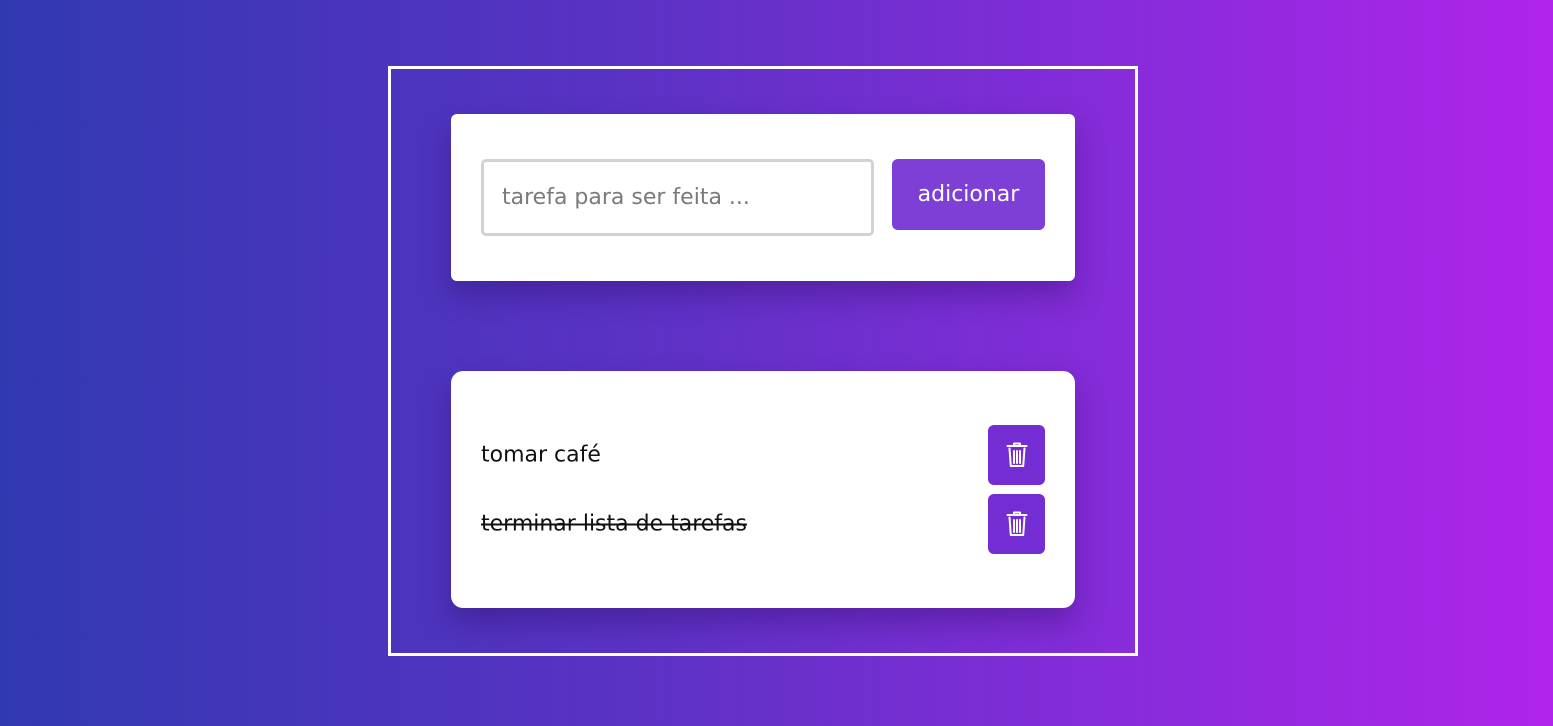 This screenshot has height=726, width=1553. What do you see at coordinates (763, 524) in the screenshot?
I see `task-item: terminar lista de tarefas` at bounding box center [763, 524].